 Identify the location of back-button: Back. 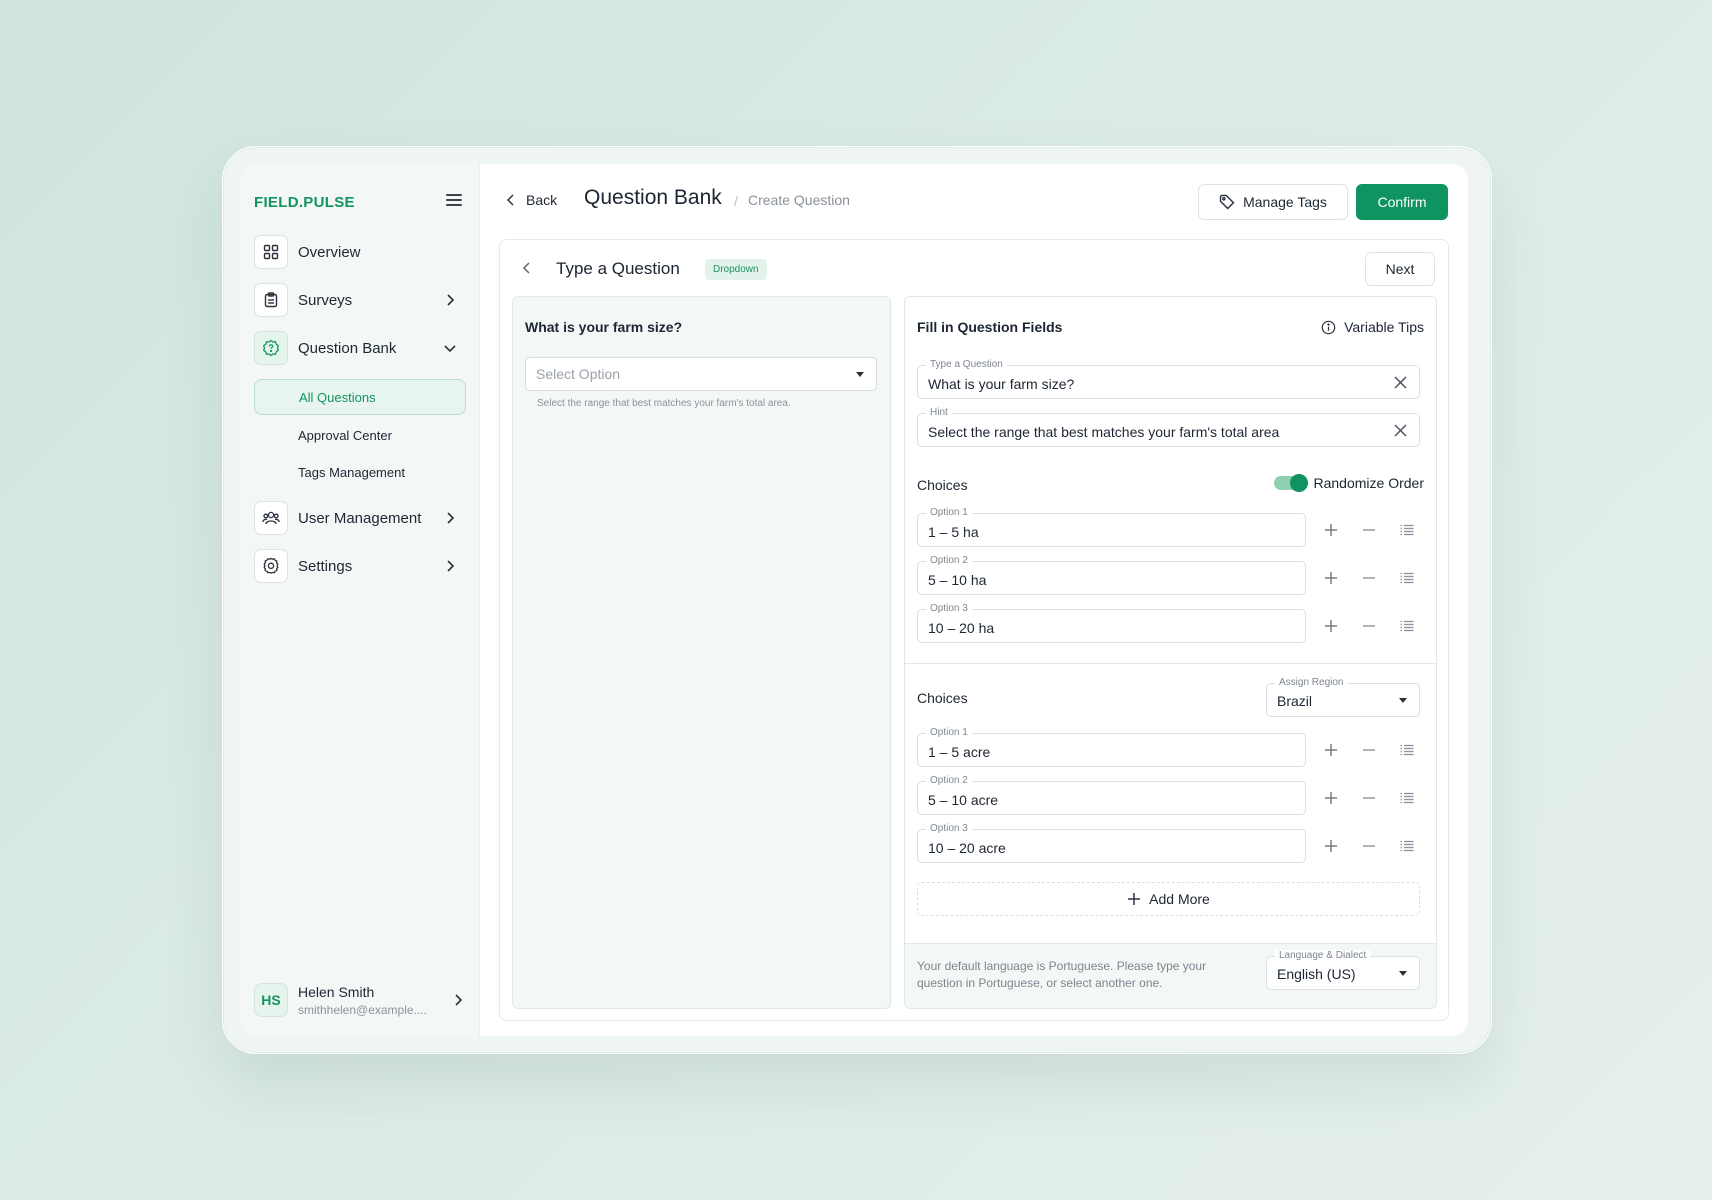
(531, 200).